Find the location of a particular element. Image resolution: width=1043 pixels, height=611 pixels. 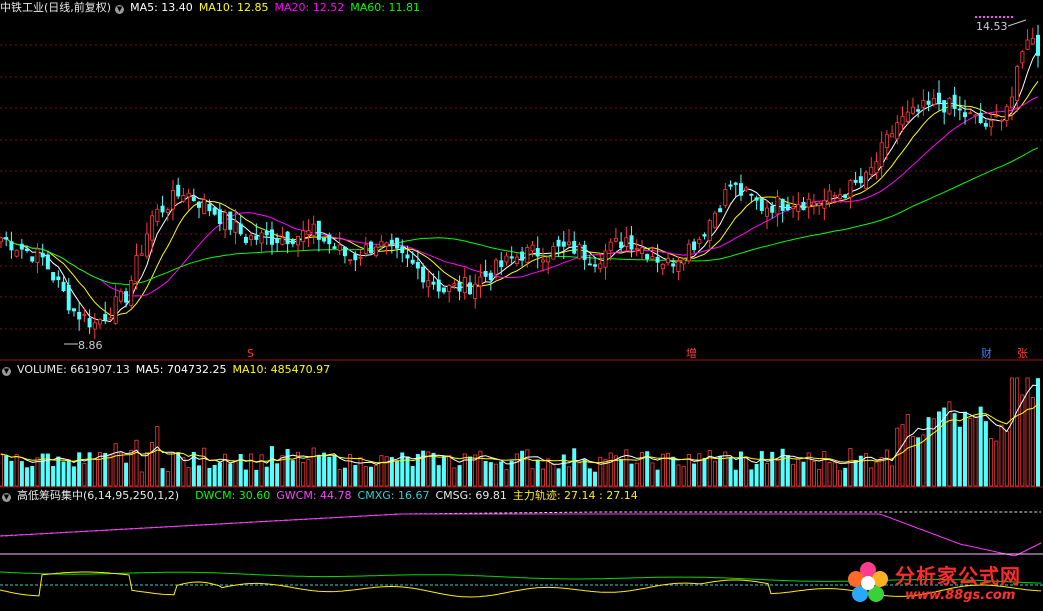

marker-s: S is located at coordinates (250, 353).